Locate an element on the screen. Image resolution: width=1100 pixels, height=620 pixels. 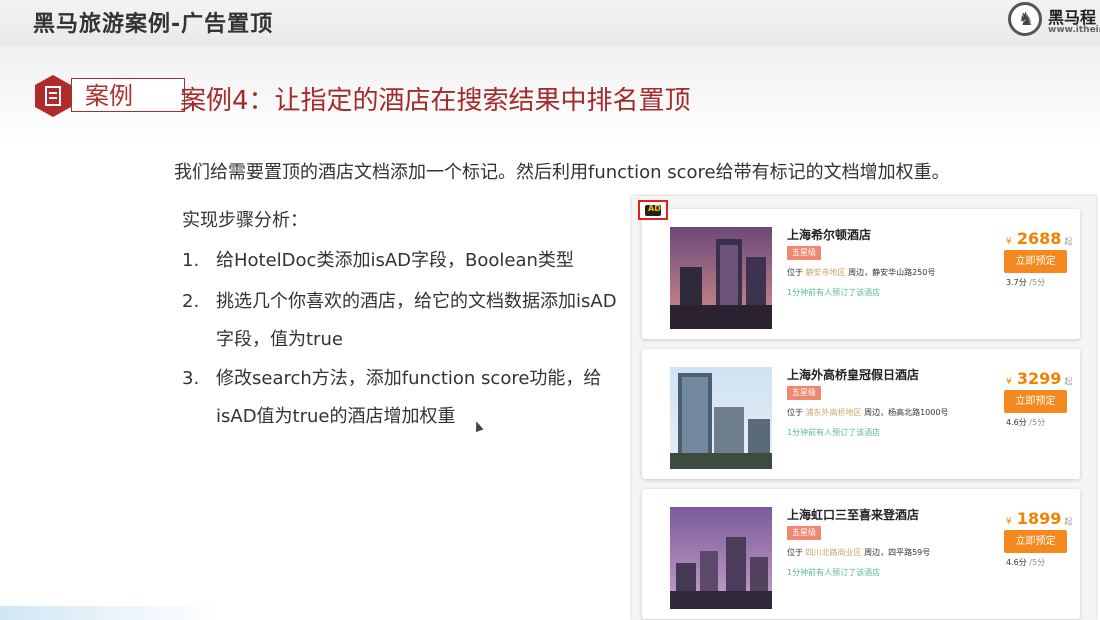
case-heading: 案例4：让指定的酒店在搜索结果中排名置顶 is located at coordinates (435, 101).